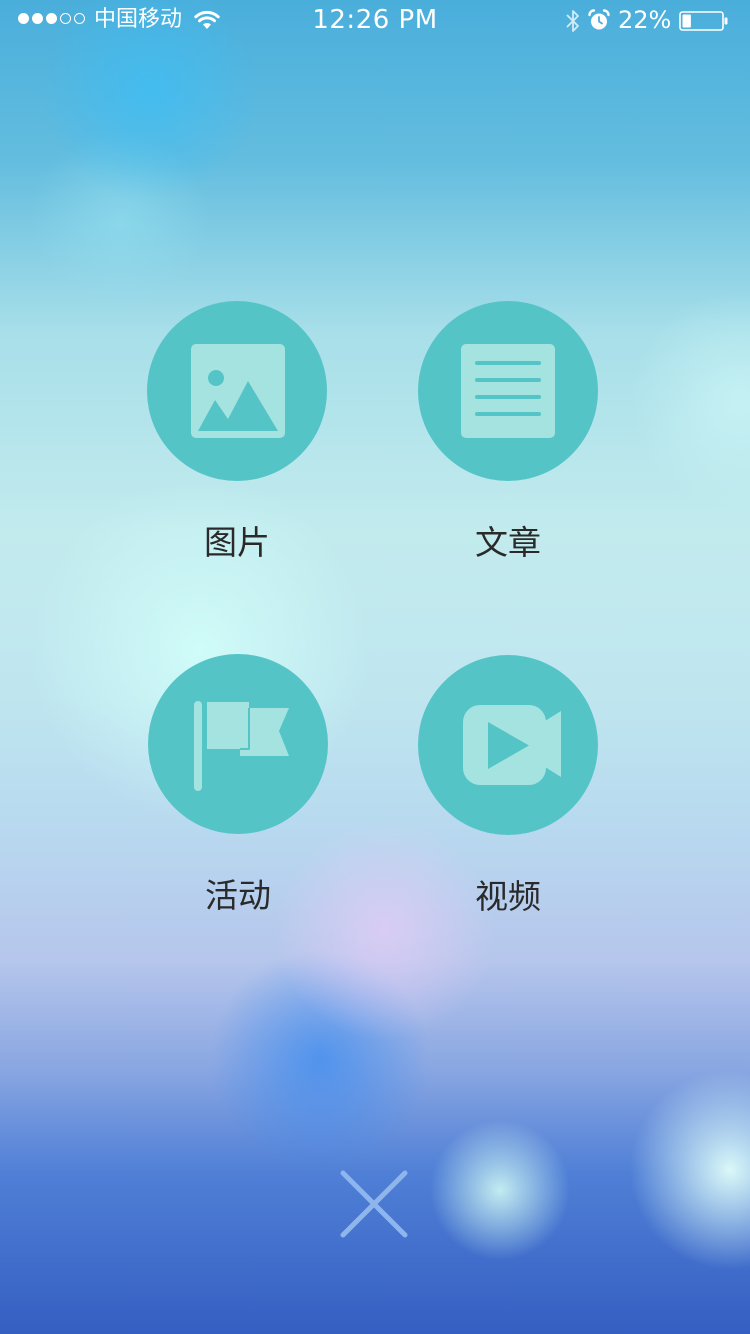  I want to click on battery-percentage: 22%, so click(645, 20).